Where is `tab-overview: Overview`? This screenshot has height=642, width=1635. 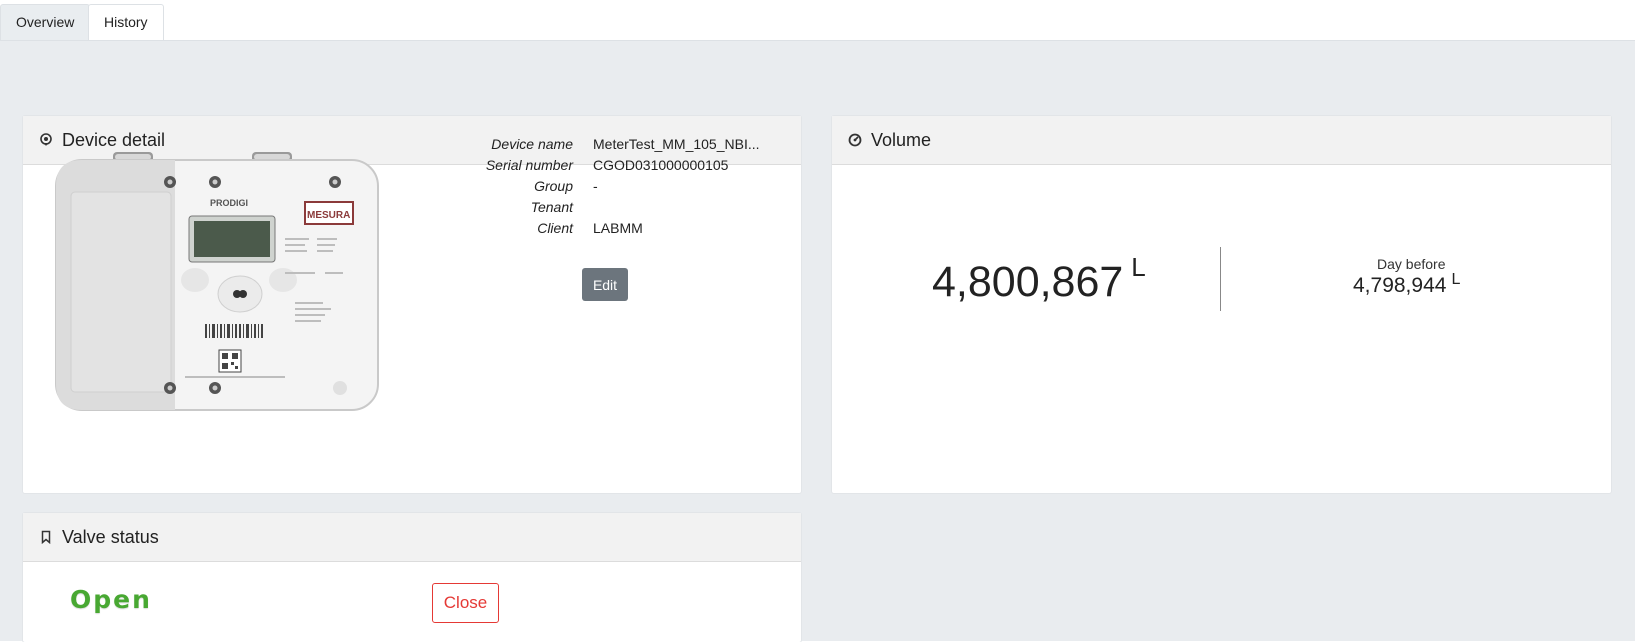 tab-overview: Overview is located at coordinates (45, 22).